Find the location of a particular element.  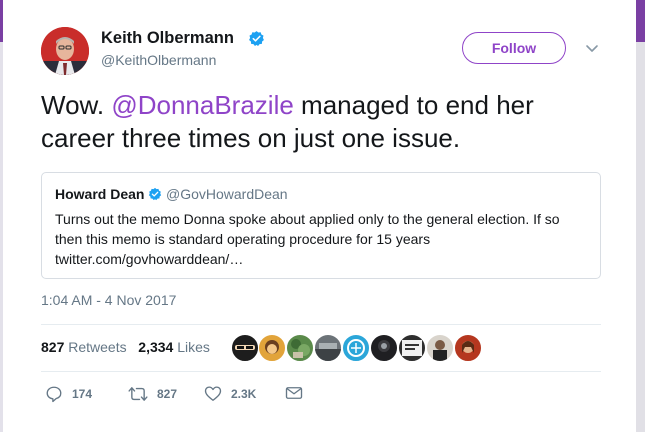

follow-button: Follow is located at coordinates (514, 48).